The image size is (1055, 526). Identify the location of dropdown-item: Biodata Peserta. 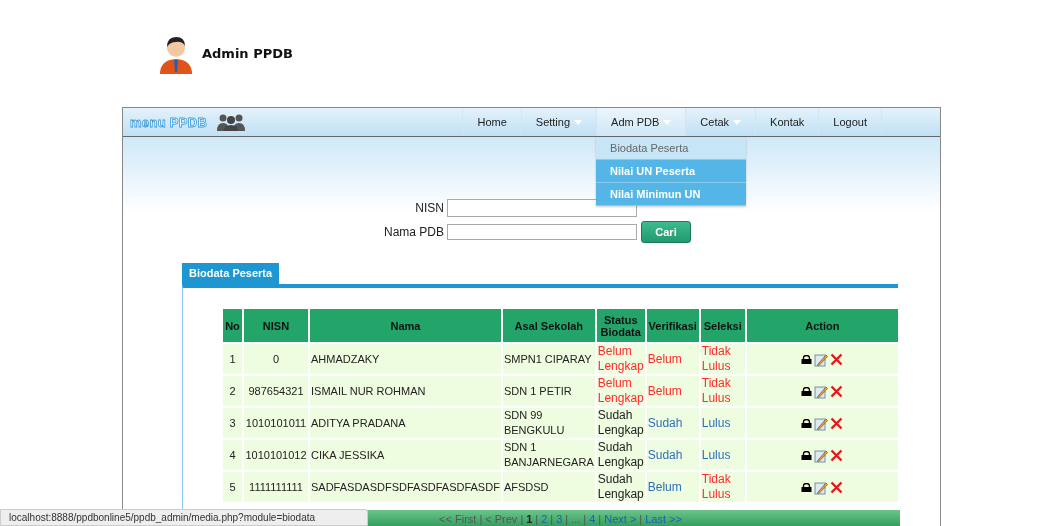
(671, 148).